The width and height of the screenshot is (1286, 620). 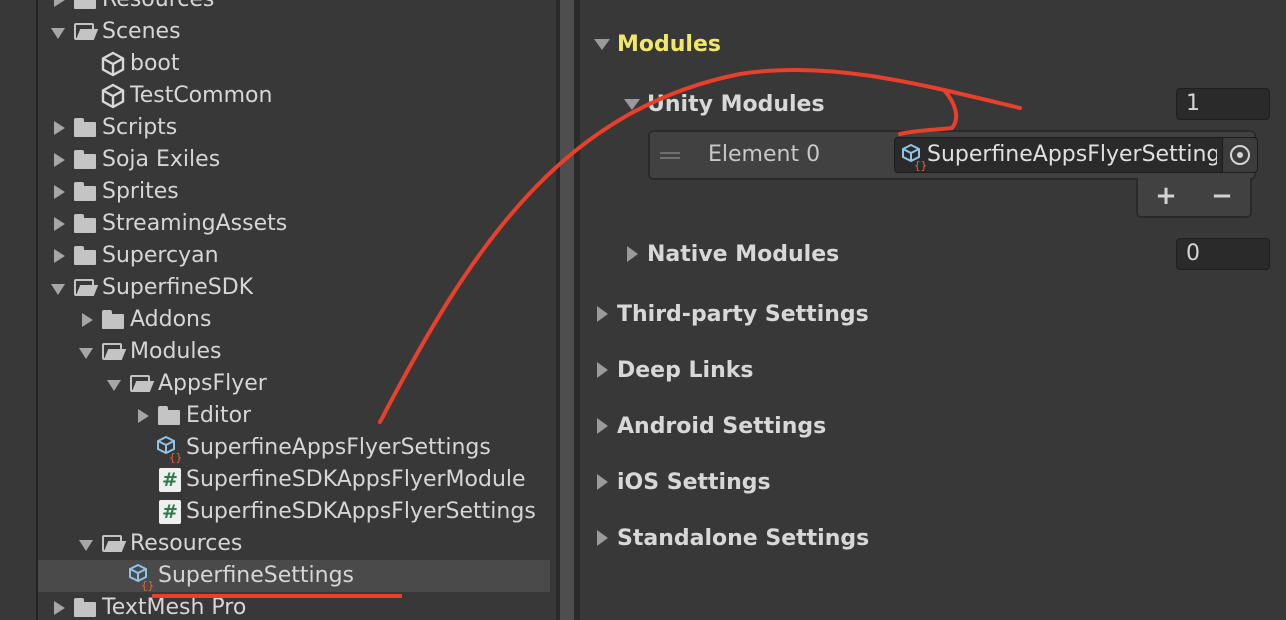 I want to click on ios-settings-label: iOS Settings, so click(x=694, y=482).